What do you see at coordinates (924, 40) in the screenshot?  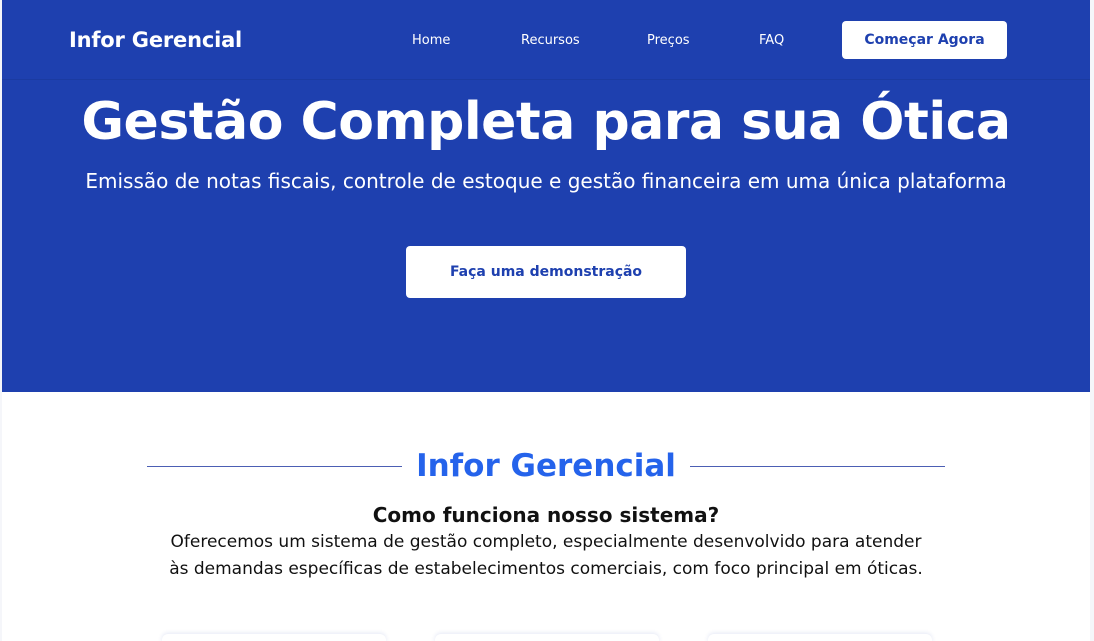 I see `comecar-agora-button: Começar Agora` at bounding box center [924, 40].